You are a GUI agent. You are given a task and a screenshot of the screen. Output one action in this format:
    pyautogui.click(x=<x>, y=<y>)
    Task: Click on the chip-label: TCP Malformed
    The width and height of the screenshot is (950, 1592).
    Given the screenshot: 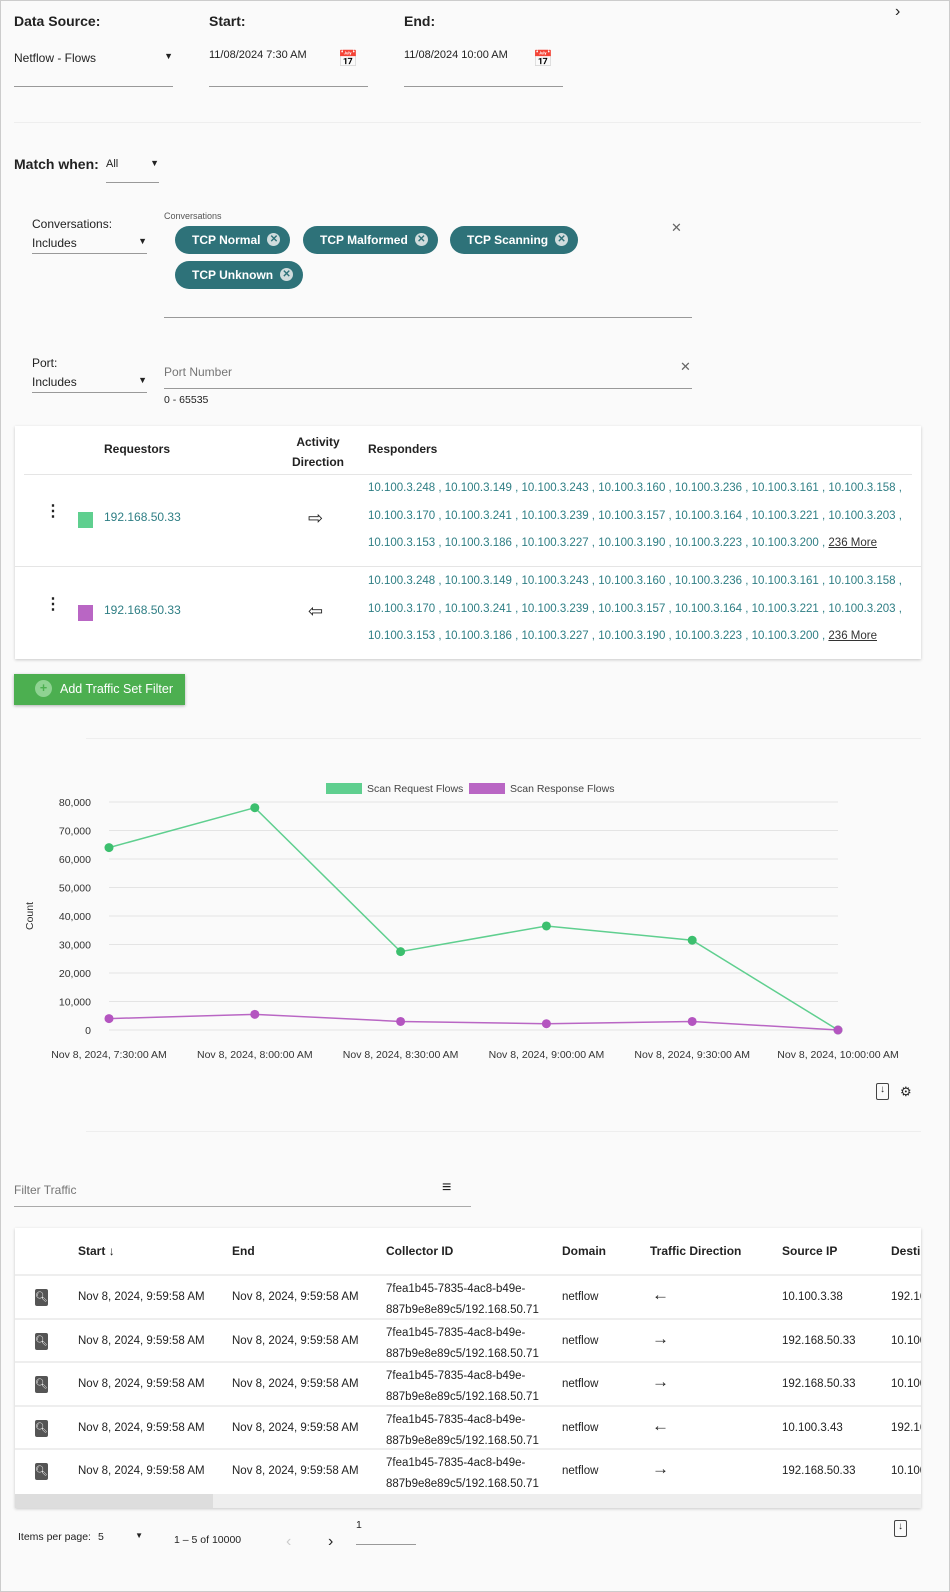 What is the action you would take?
    pyautogui.click(x=364, y=240)
    